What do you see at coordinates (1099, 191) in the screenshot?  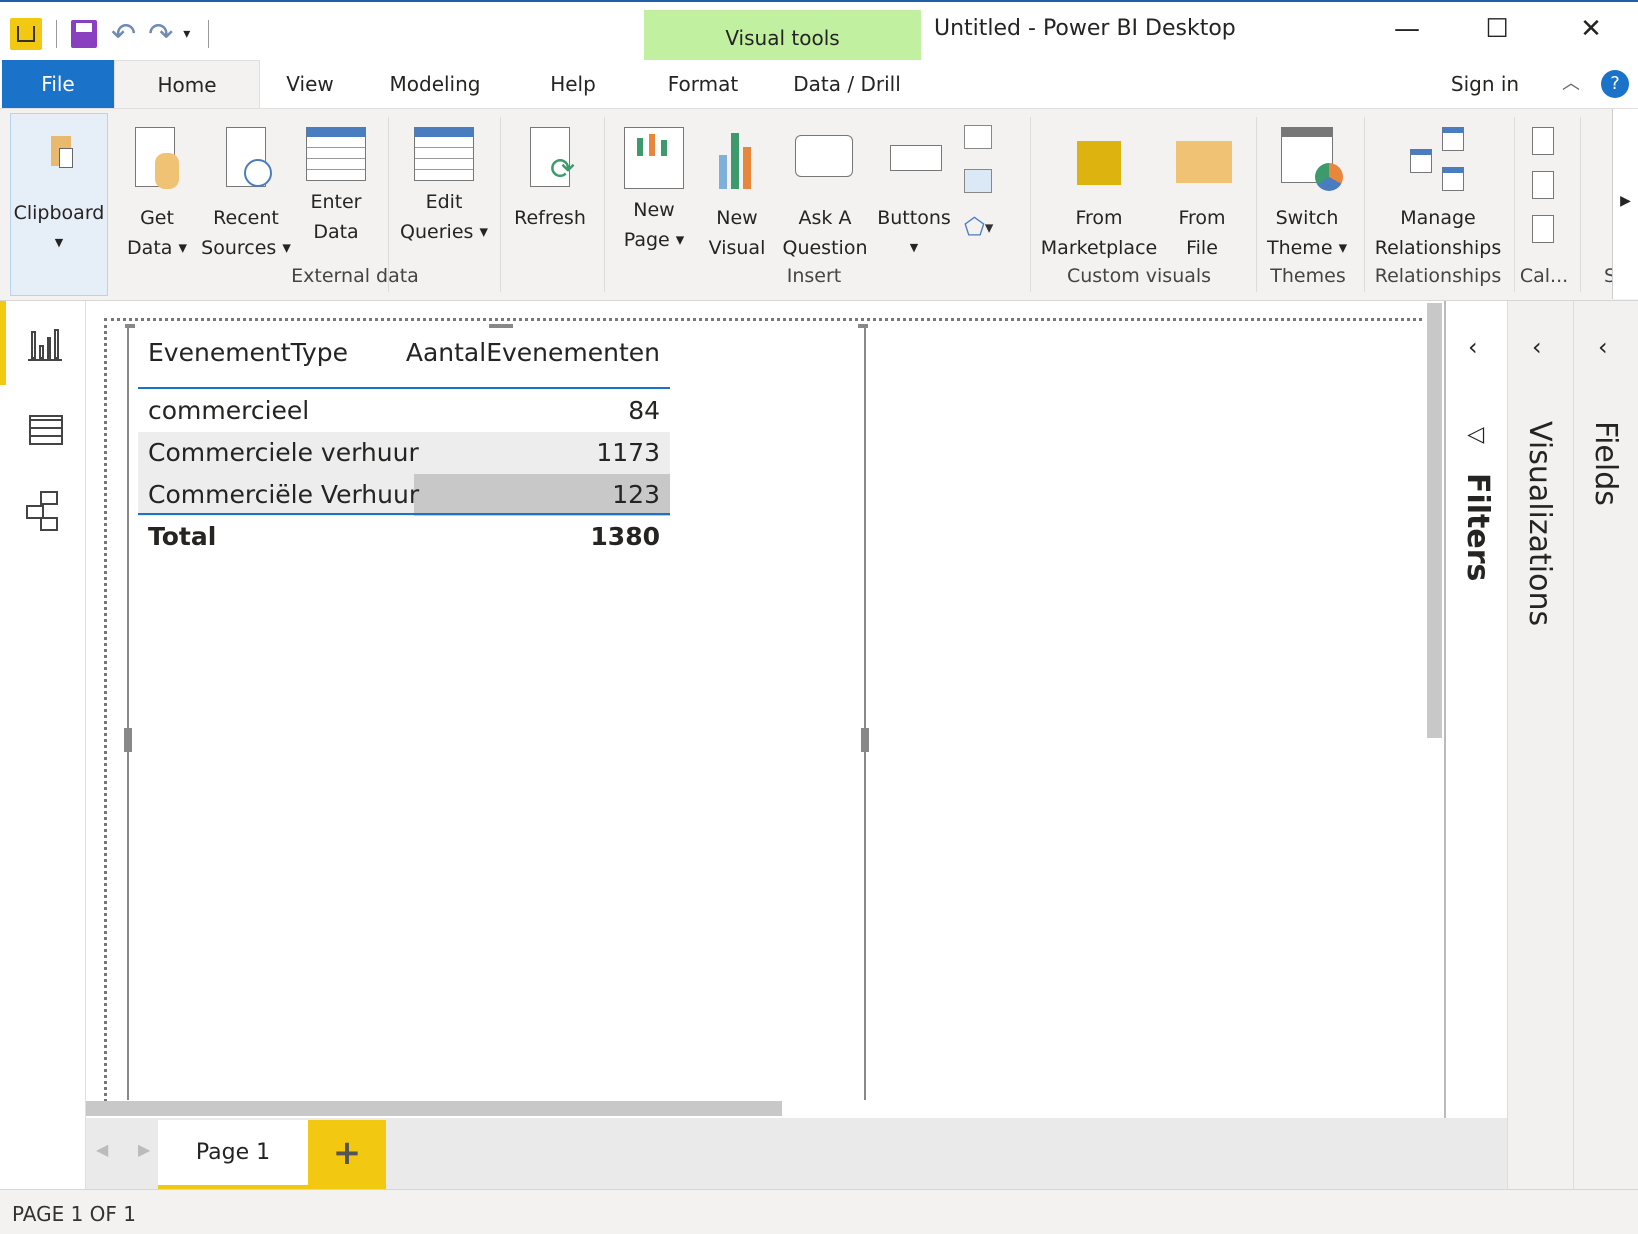 I see `from-marketplace-button: From Marketplace` at bounding box center [1099, 191].